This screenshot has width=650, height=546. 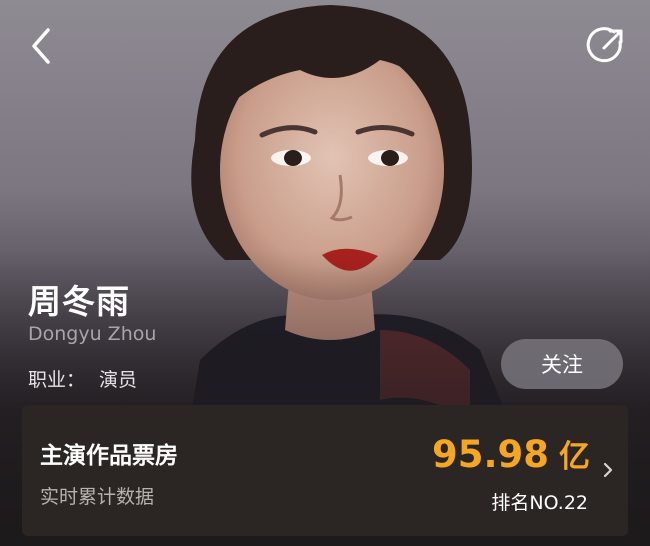 I want to click on actor-name-english: Dongyu Zhou, so click(x=92, y=334).